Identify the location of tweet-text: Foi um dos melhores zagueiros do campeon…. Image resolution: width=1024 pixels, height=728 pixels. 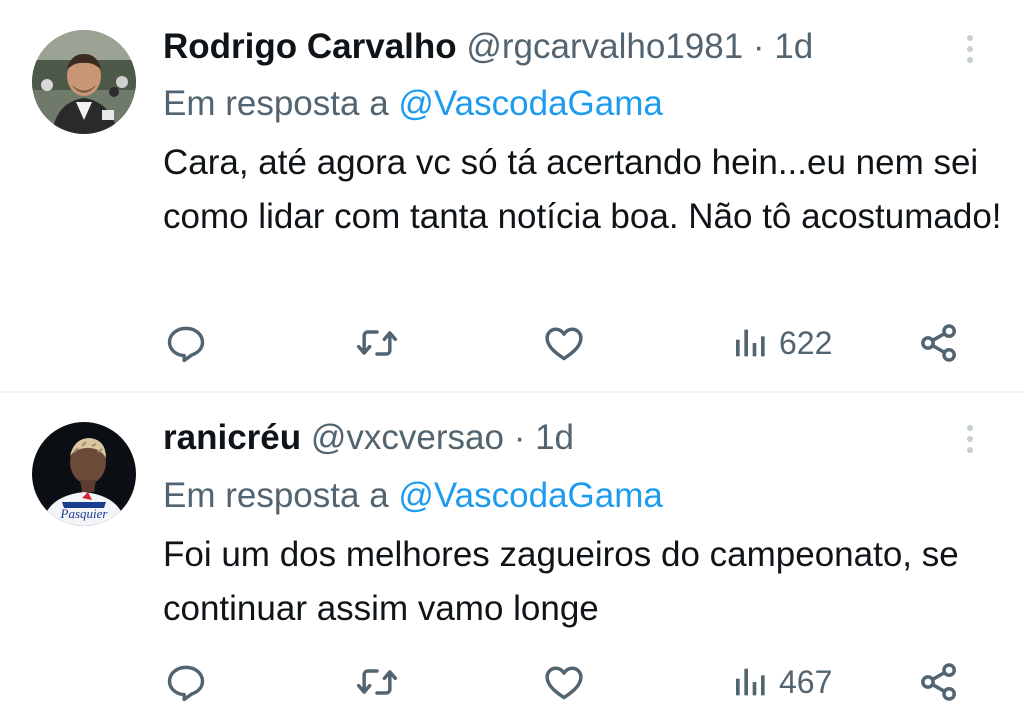
(561, 581).